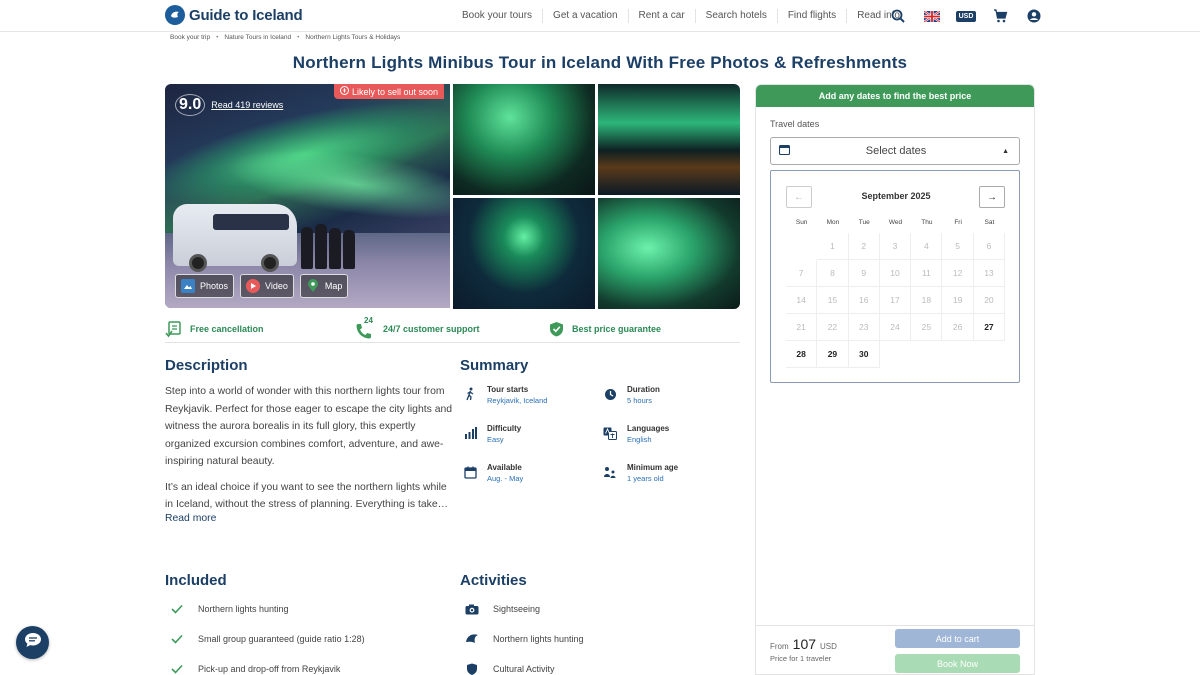 The height and width of the screenshot is (675, 1200). Describe the element at coordinates (1005, 151) in the screenshot. I see `caret-up-icon: ▲` at that location.